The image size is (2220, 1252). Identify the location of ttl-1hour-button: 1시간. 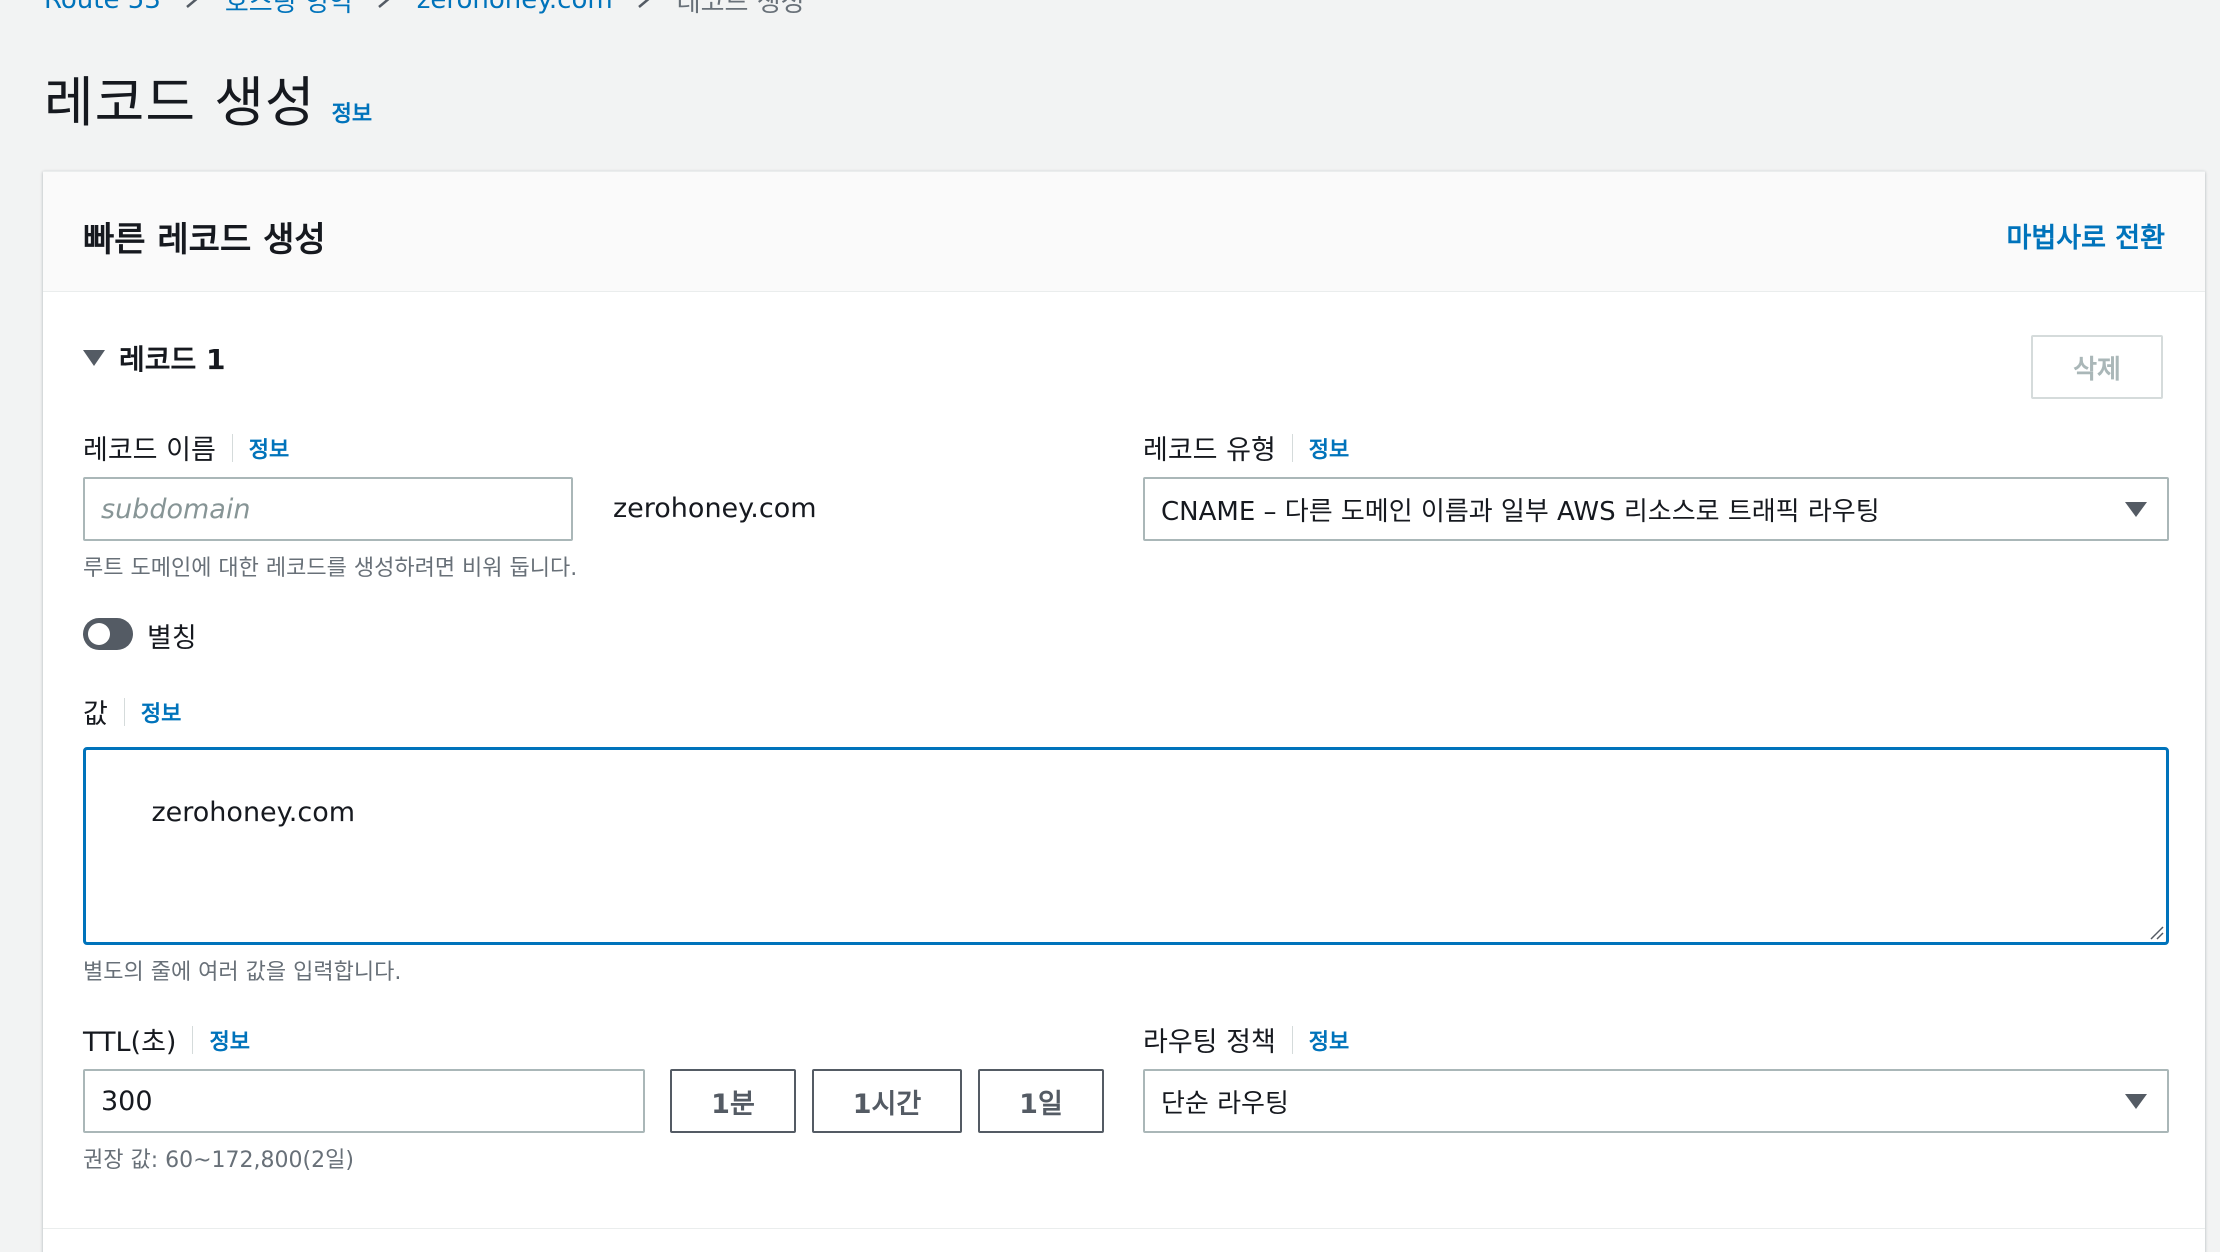
(887, 1101).